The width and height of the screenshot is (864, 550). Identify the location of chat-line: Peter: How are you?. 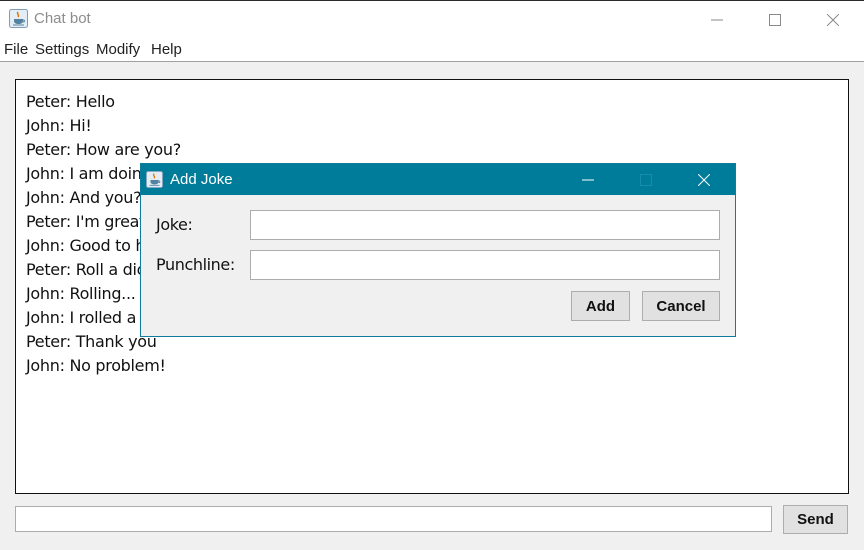
(103, 149).